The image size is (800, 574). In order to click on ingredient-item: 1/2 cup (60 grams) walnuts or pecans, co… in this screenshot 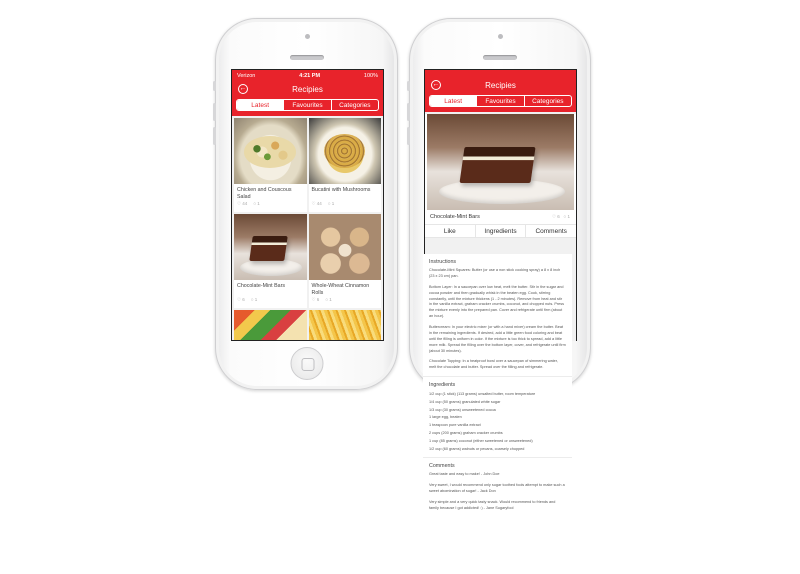, I will do `click(477, 448)`.